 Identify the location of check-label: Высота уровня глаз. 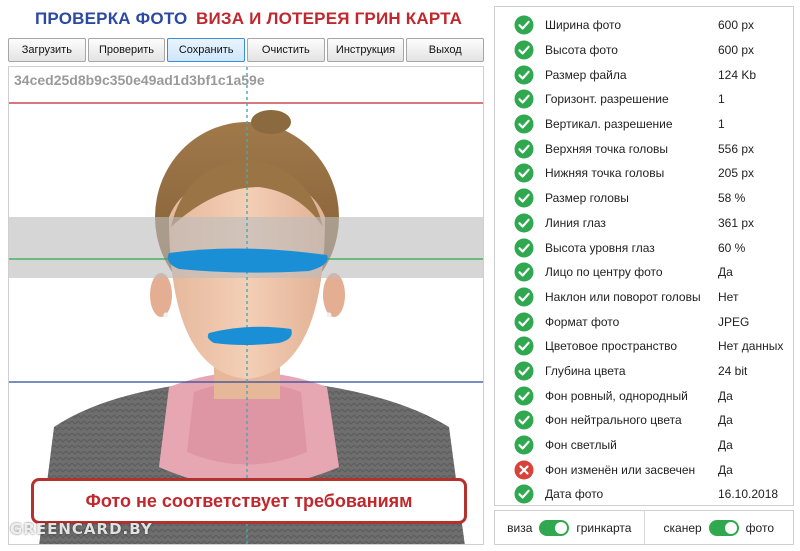
(600, 247).